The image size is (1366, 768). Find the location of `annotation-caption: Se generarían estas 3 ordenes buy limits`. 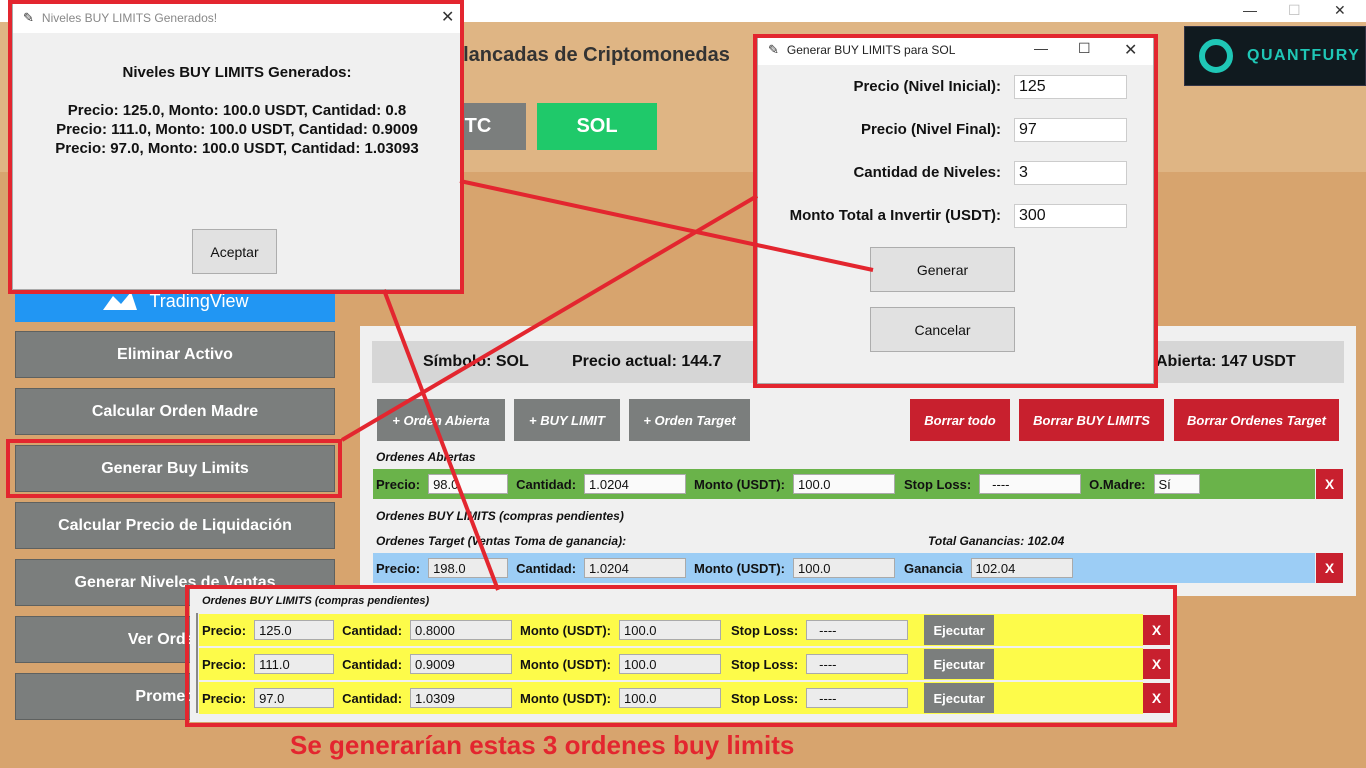

annotation-caption: Se generarían estas 3 ordenes buy limits is located at coordinates (542, 745).